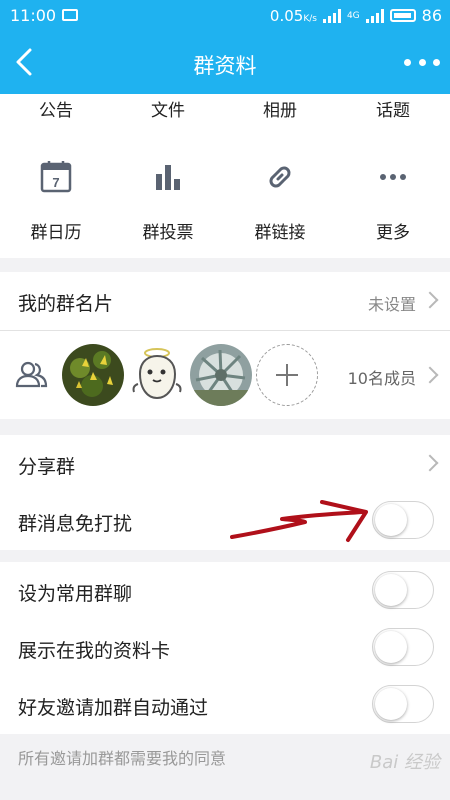  I want to click on show-on-profile-label: 展示在我的资料卡, so click(94, 651).